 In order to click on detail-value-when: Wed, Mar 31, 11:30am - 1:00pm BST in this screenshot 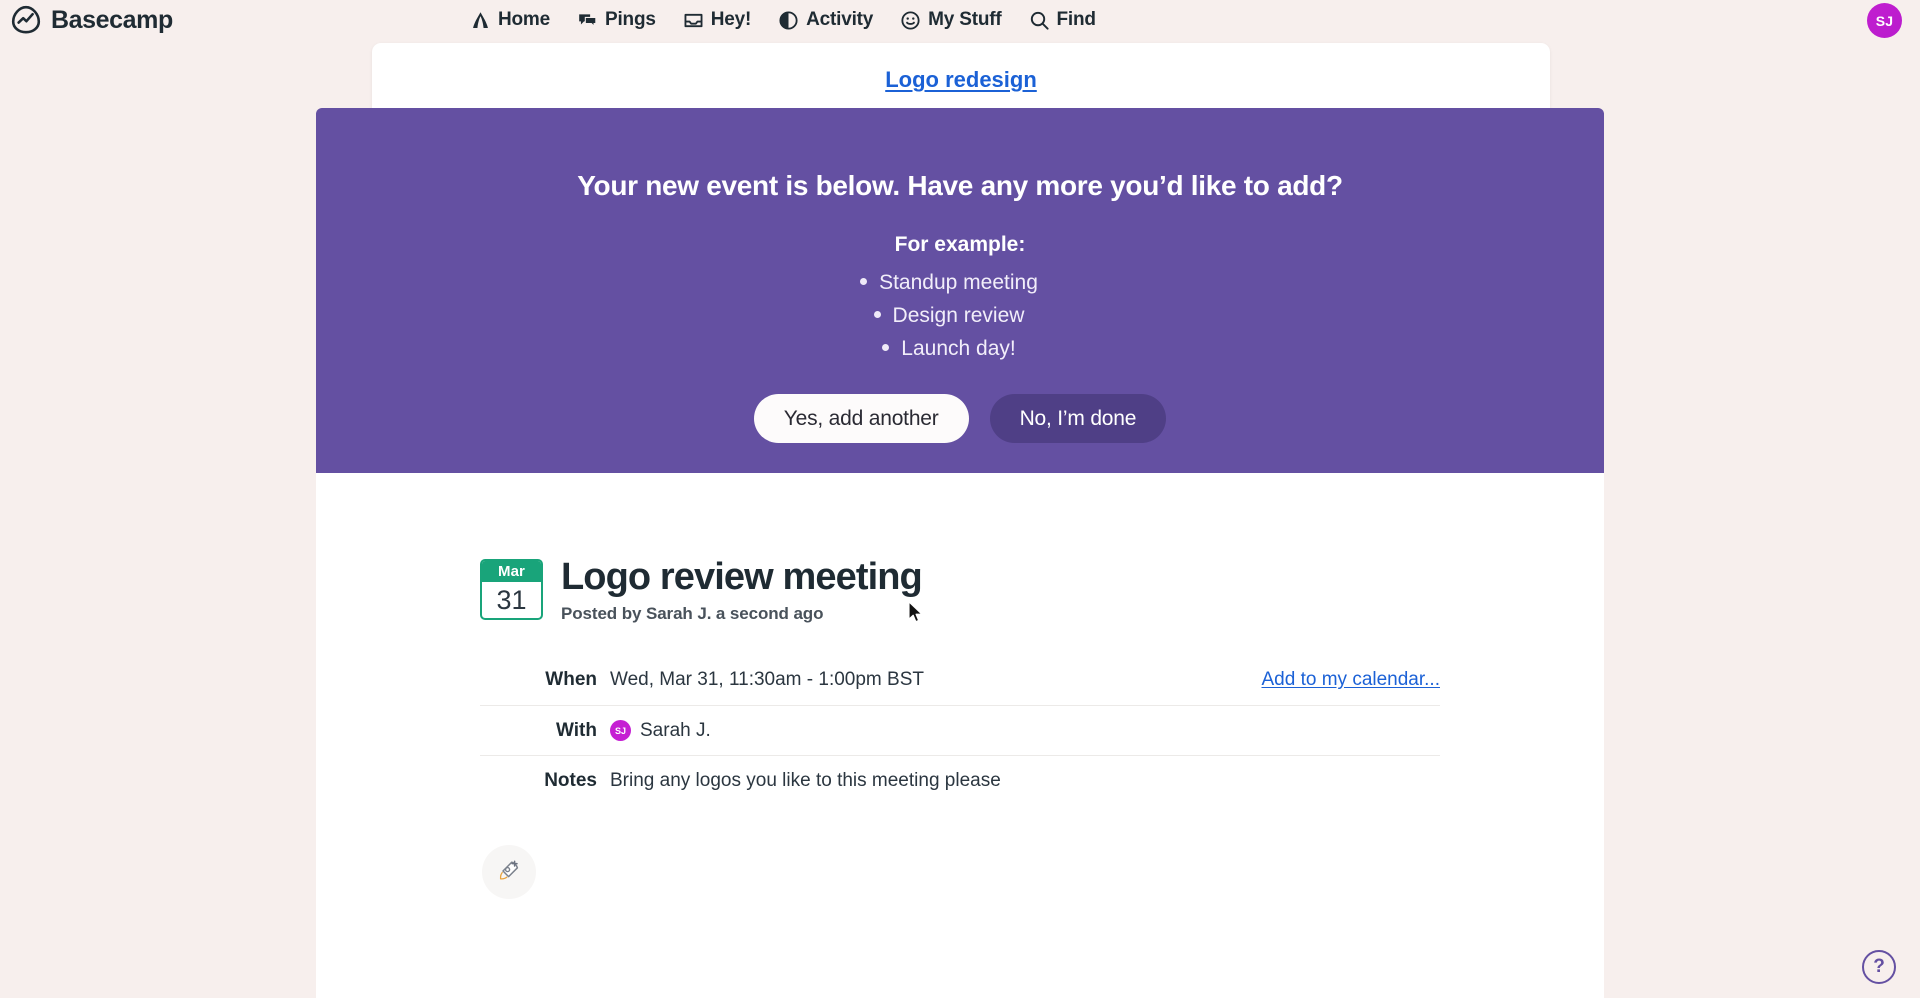, I will do `click(767, 680)`.